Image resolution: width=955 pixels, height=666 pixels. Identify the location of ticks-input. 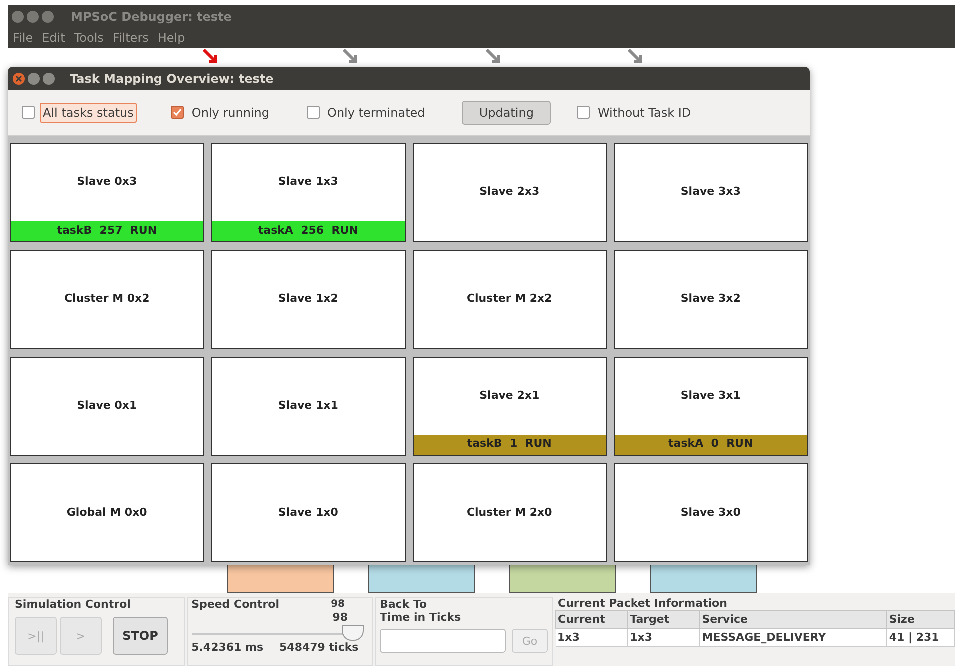
(443, 641).